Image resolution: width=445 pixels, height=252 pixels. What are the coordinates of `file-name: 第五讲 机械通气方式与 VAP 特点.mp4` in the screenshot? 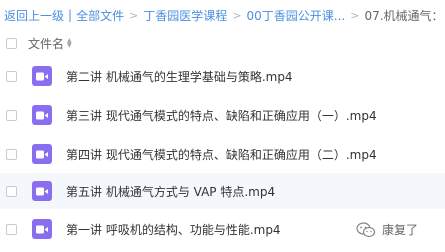 It's located at (170, 191).